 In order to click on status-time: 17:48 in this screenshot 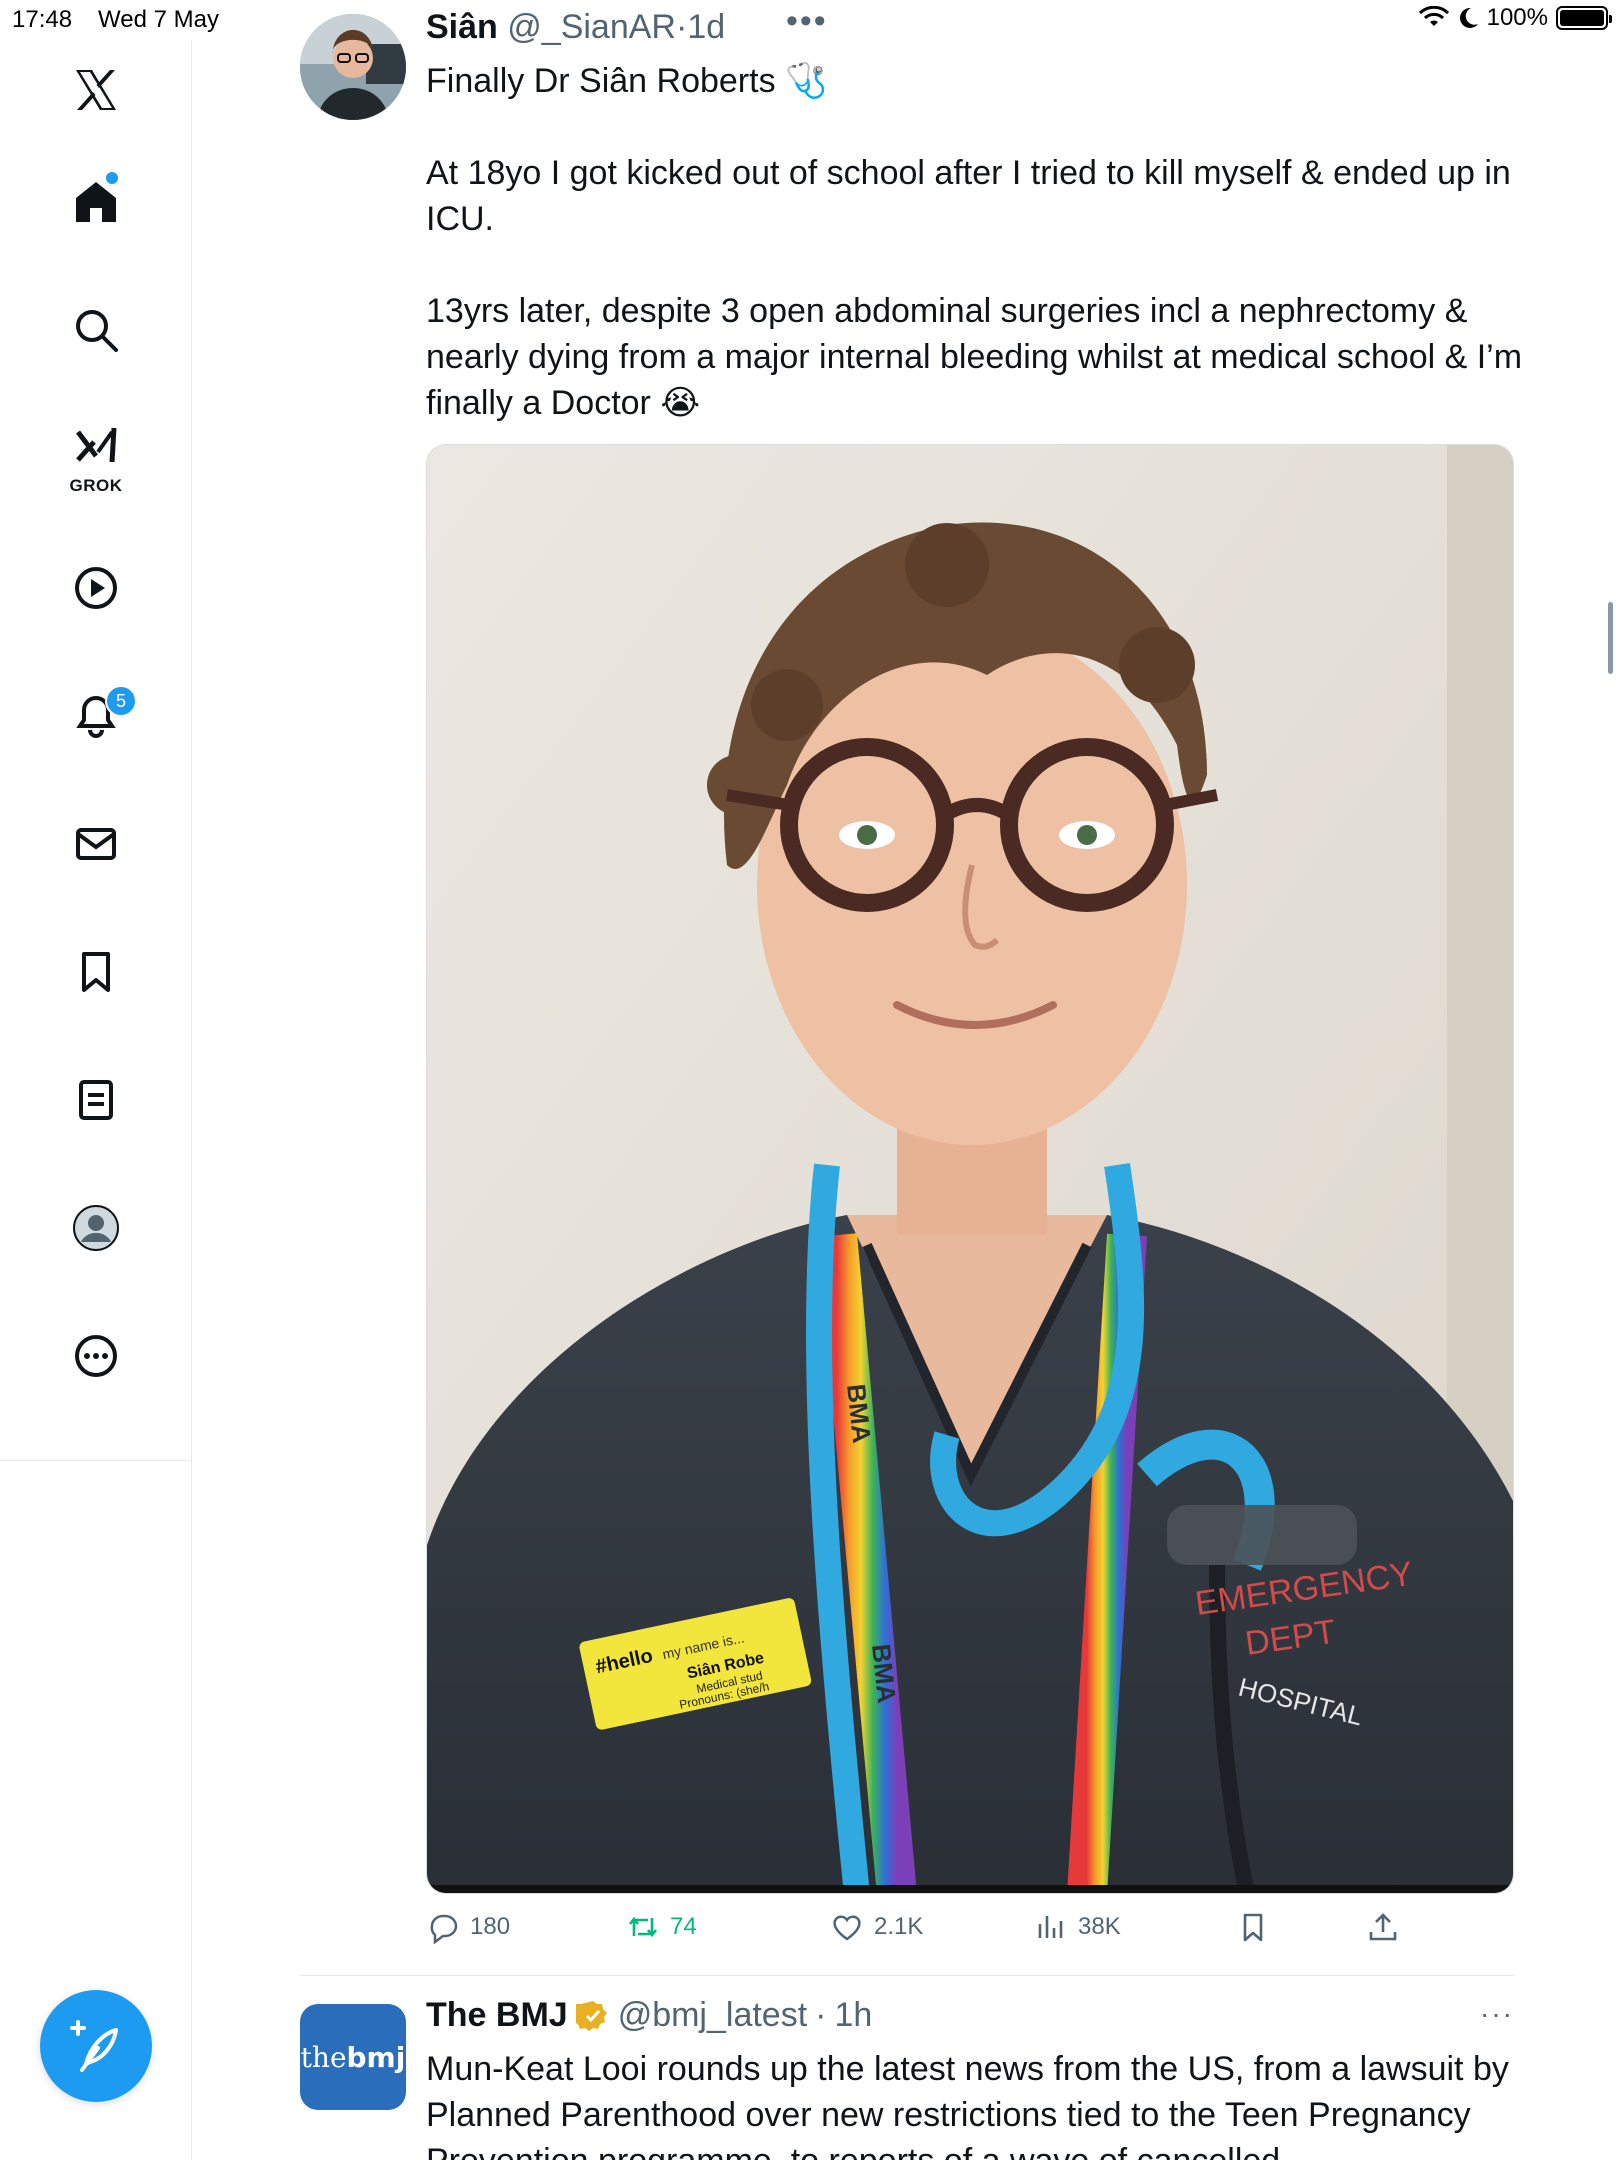, I will do `click(42, 19)`.